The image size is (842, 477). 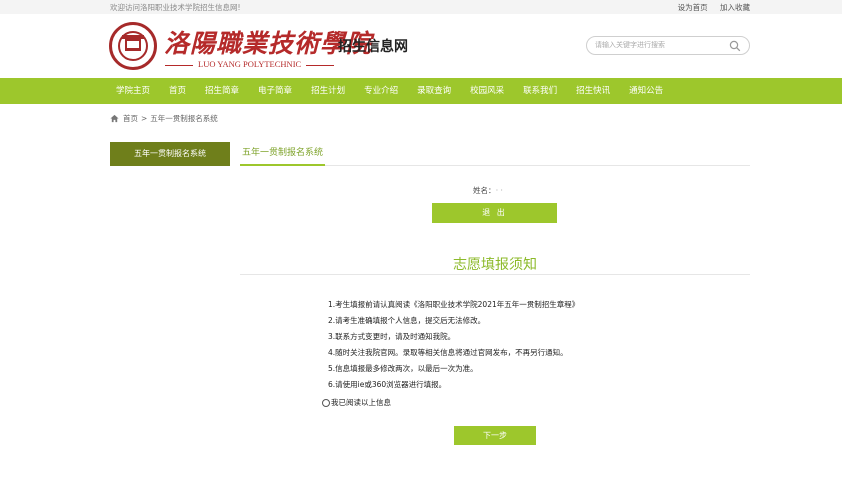 I want to click on notice-title: 志愿填报须知, so click(x=495, y=265).